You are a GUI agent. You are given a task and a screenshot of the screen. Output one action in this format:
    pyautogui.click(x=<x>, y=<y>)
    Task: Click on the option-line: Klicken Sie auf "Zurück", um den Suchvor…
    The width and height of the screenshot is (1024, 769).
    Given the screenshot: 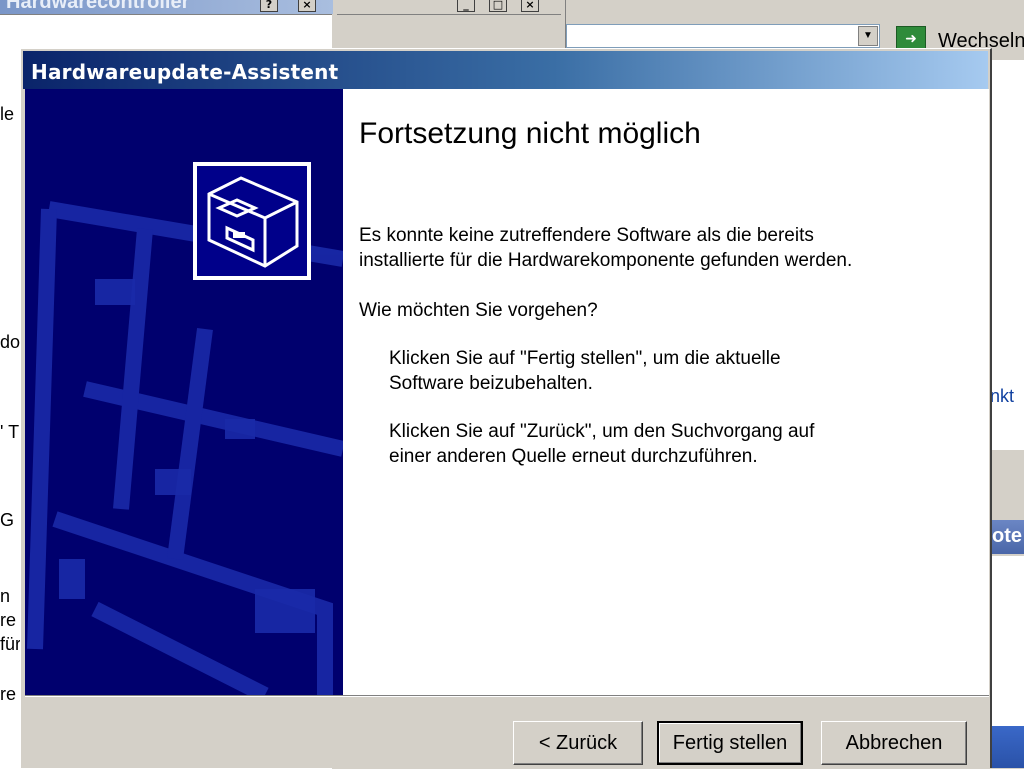 What is the action you would take?
    pyautogui.click(x=602, y=431)
    